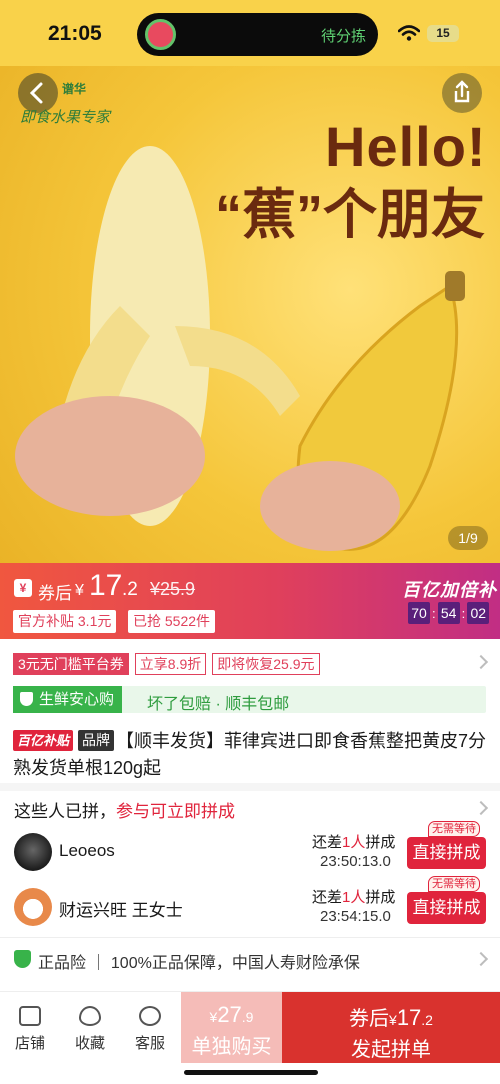 This screenshot has height=1084, width=500. Describe the element at coordinates (343, 36) in the screenshot. I see `island-status-text: 待分拣` at that location.